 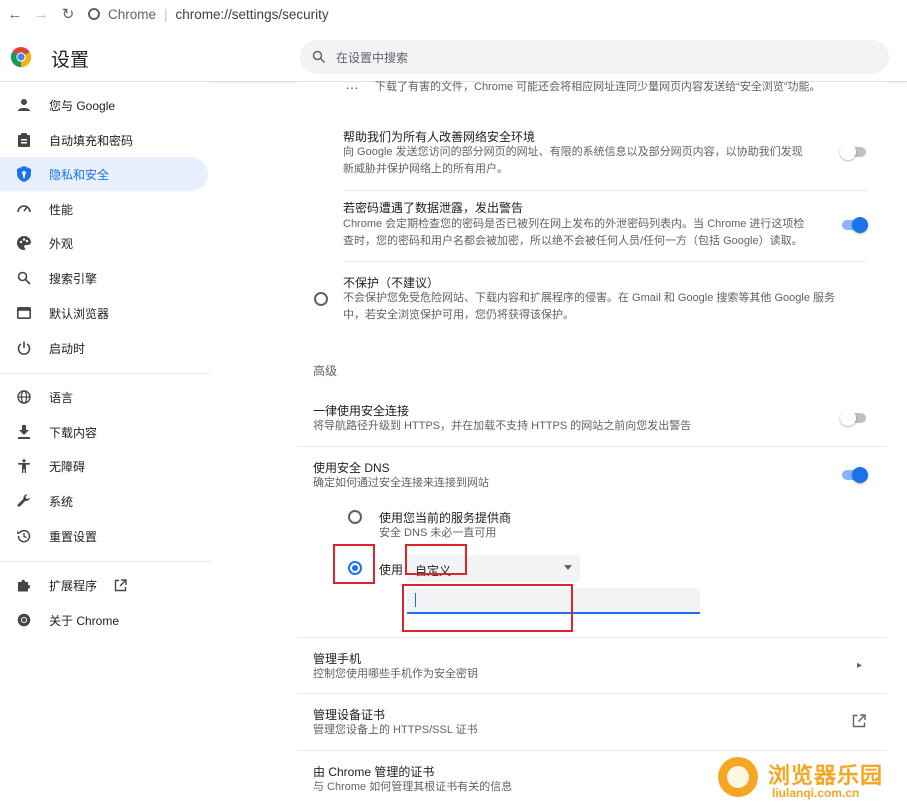 What do you see at coordinates (395, 674) in the screenshot?
I see `manage-phones-desc: 控制您使用哪些手机作为安全密钥` at bounding box center [395, 674].